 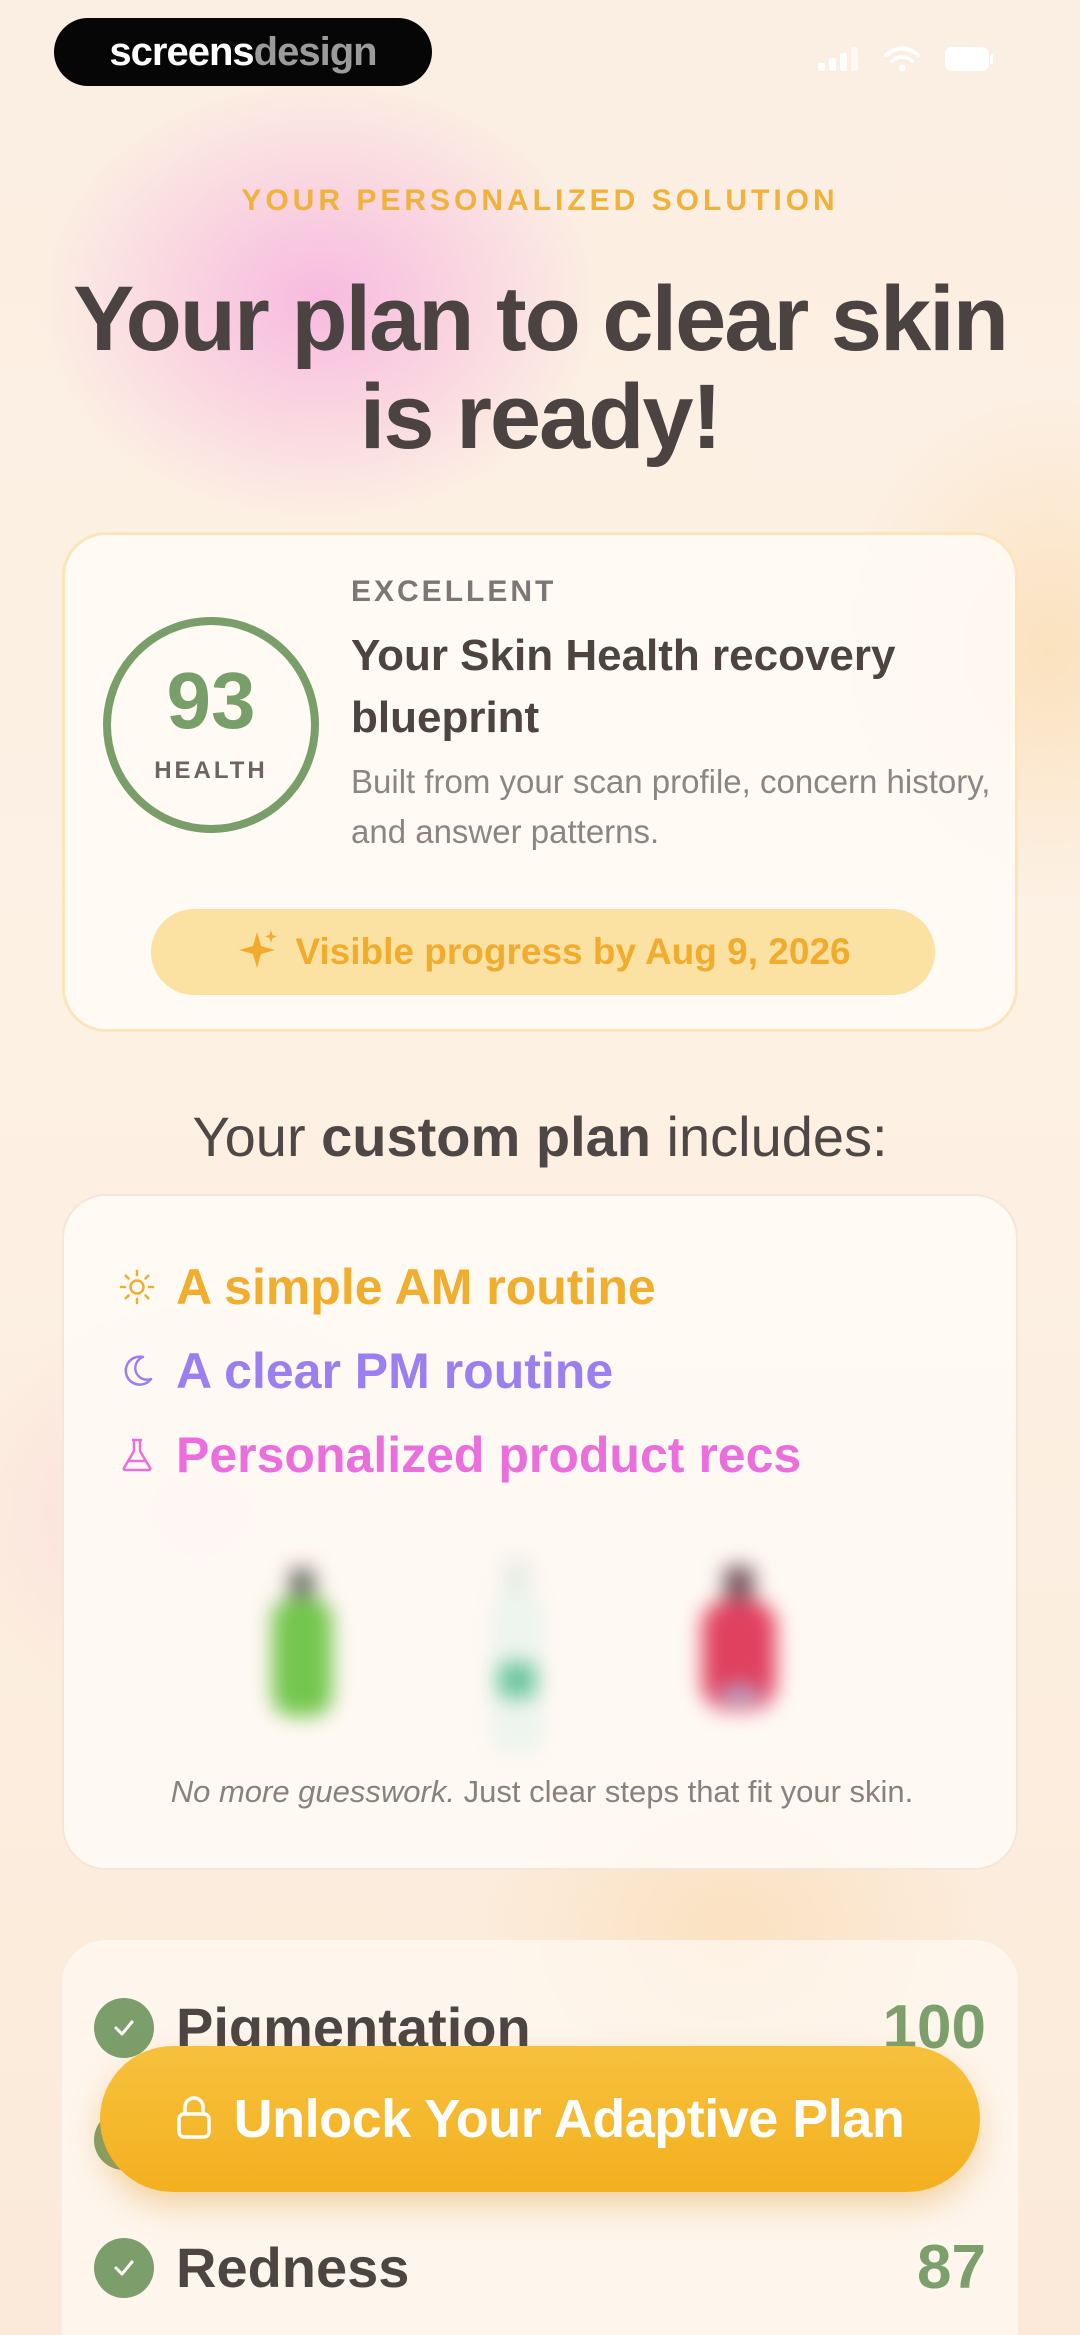 I want to click on status-bar, so click(x=906, y=61).